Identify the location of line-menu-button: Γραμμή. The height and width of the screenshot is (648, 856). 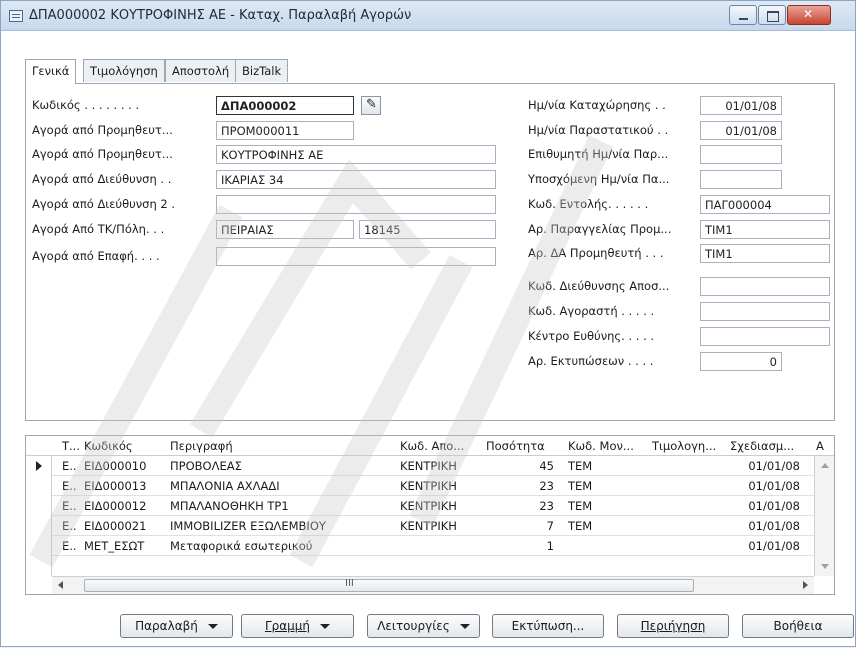
(297, 626).